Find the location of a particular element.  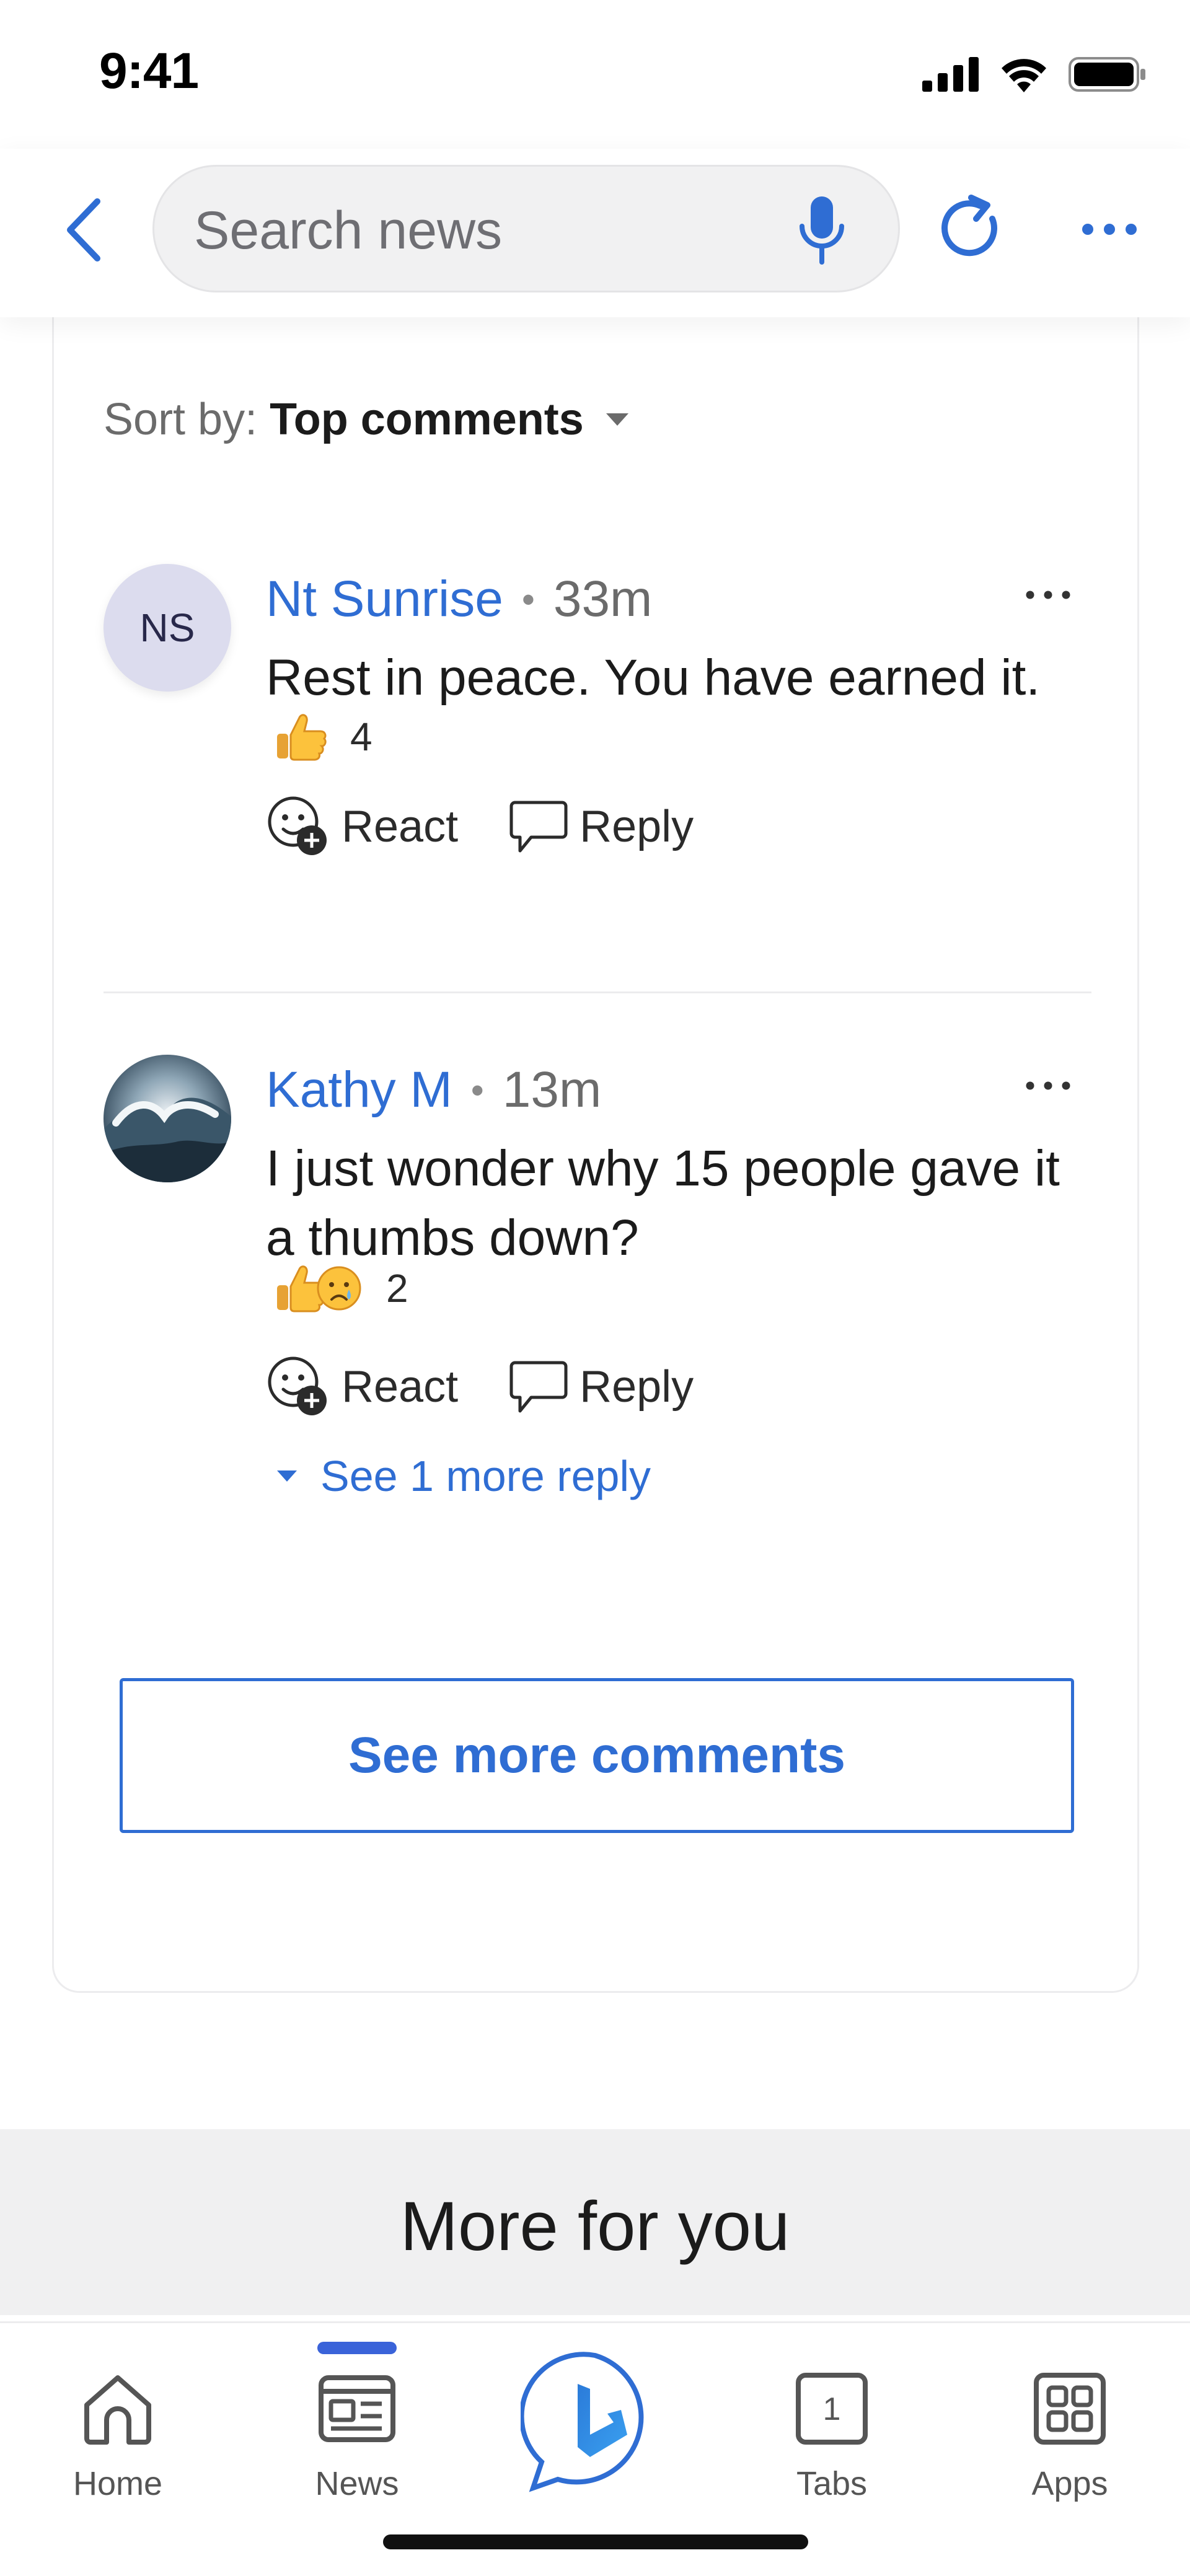

comment-author: Kathy M is located at coordinates (359, 1090).